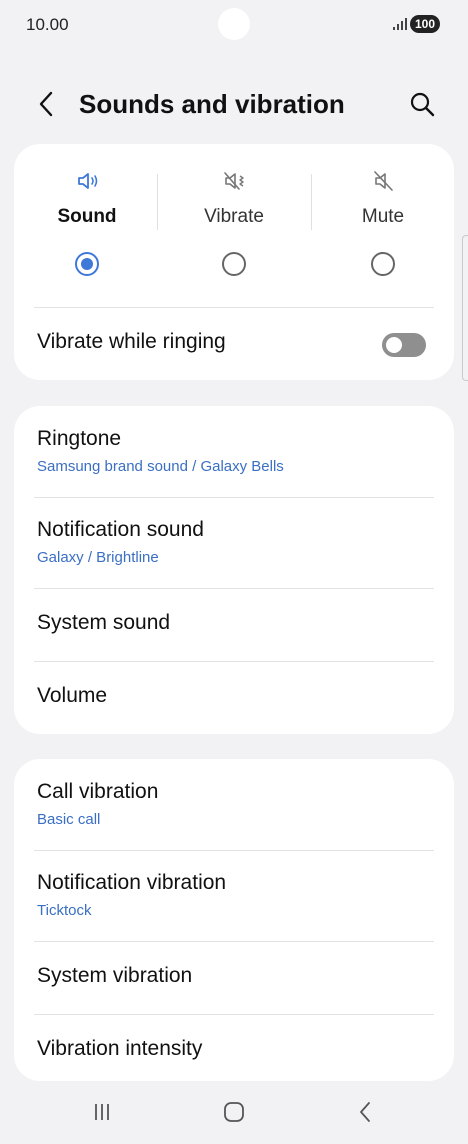  I want to click on mode-divider, so click(157, 202).